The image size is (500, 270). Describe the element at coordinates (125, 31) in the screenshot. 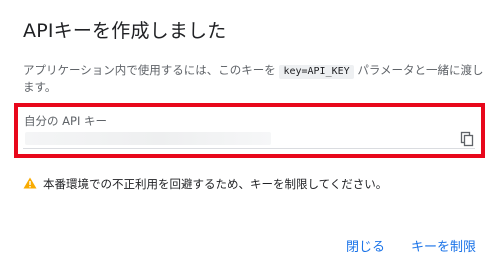

I see `dialog-title: APIキーを作成しました` at that location.